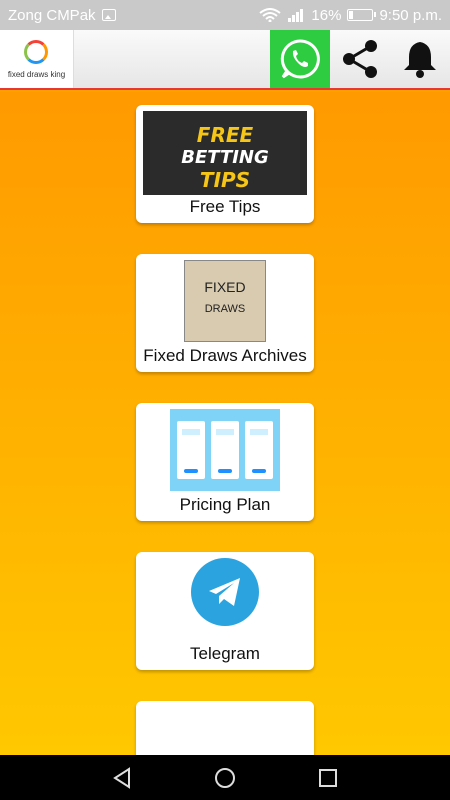 This screenshot has width=450, height=800. What do you see at coordinates (296, 15) in the screenshot?
I see `signal-icon` at bounding box center [296, 15].